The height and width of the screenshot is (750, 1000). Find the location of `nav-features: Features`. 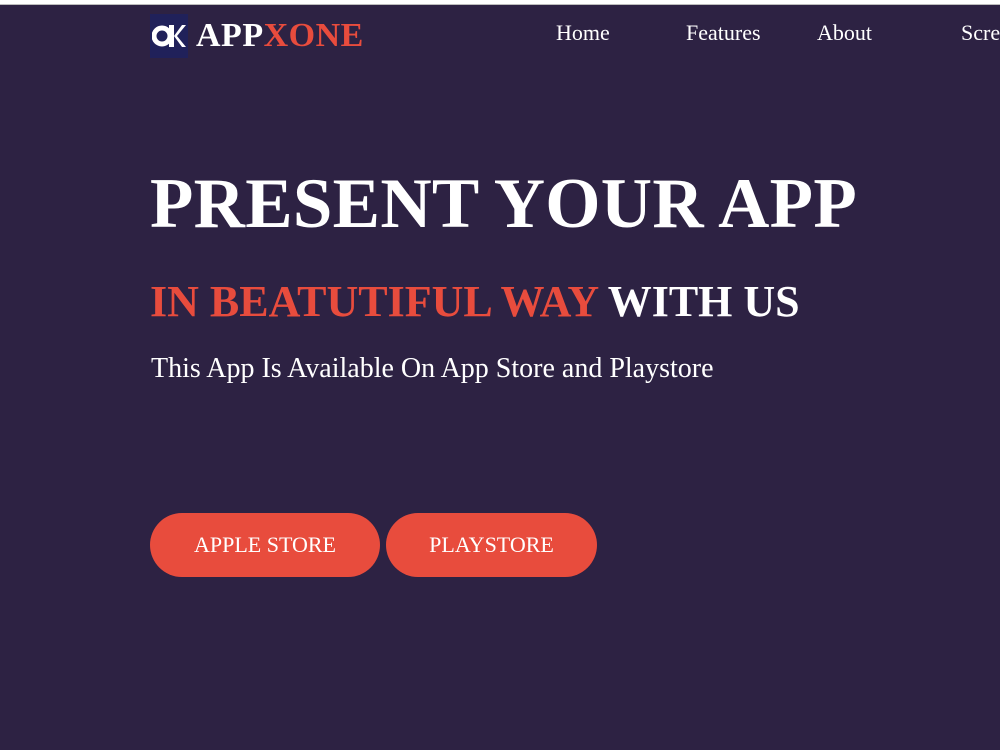

nav-features: Features is located at coordinates (723, 33).